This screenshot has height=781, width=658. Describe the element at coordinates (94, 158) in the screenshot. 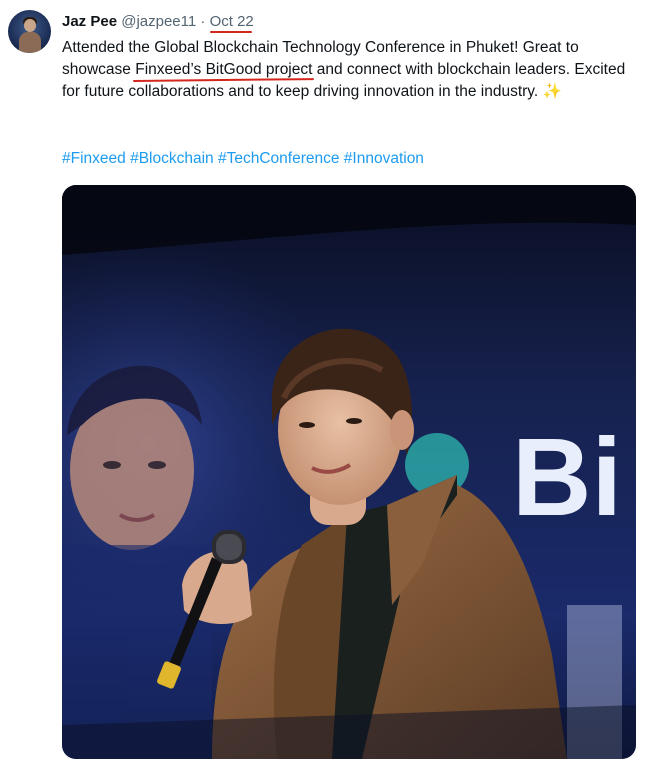

I see `hashtag-finxeed: #Finxeed` at that location.